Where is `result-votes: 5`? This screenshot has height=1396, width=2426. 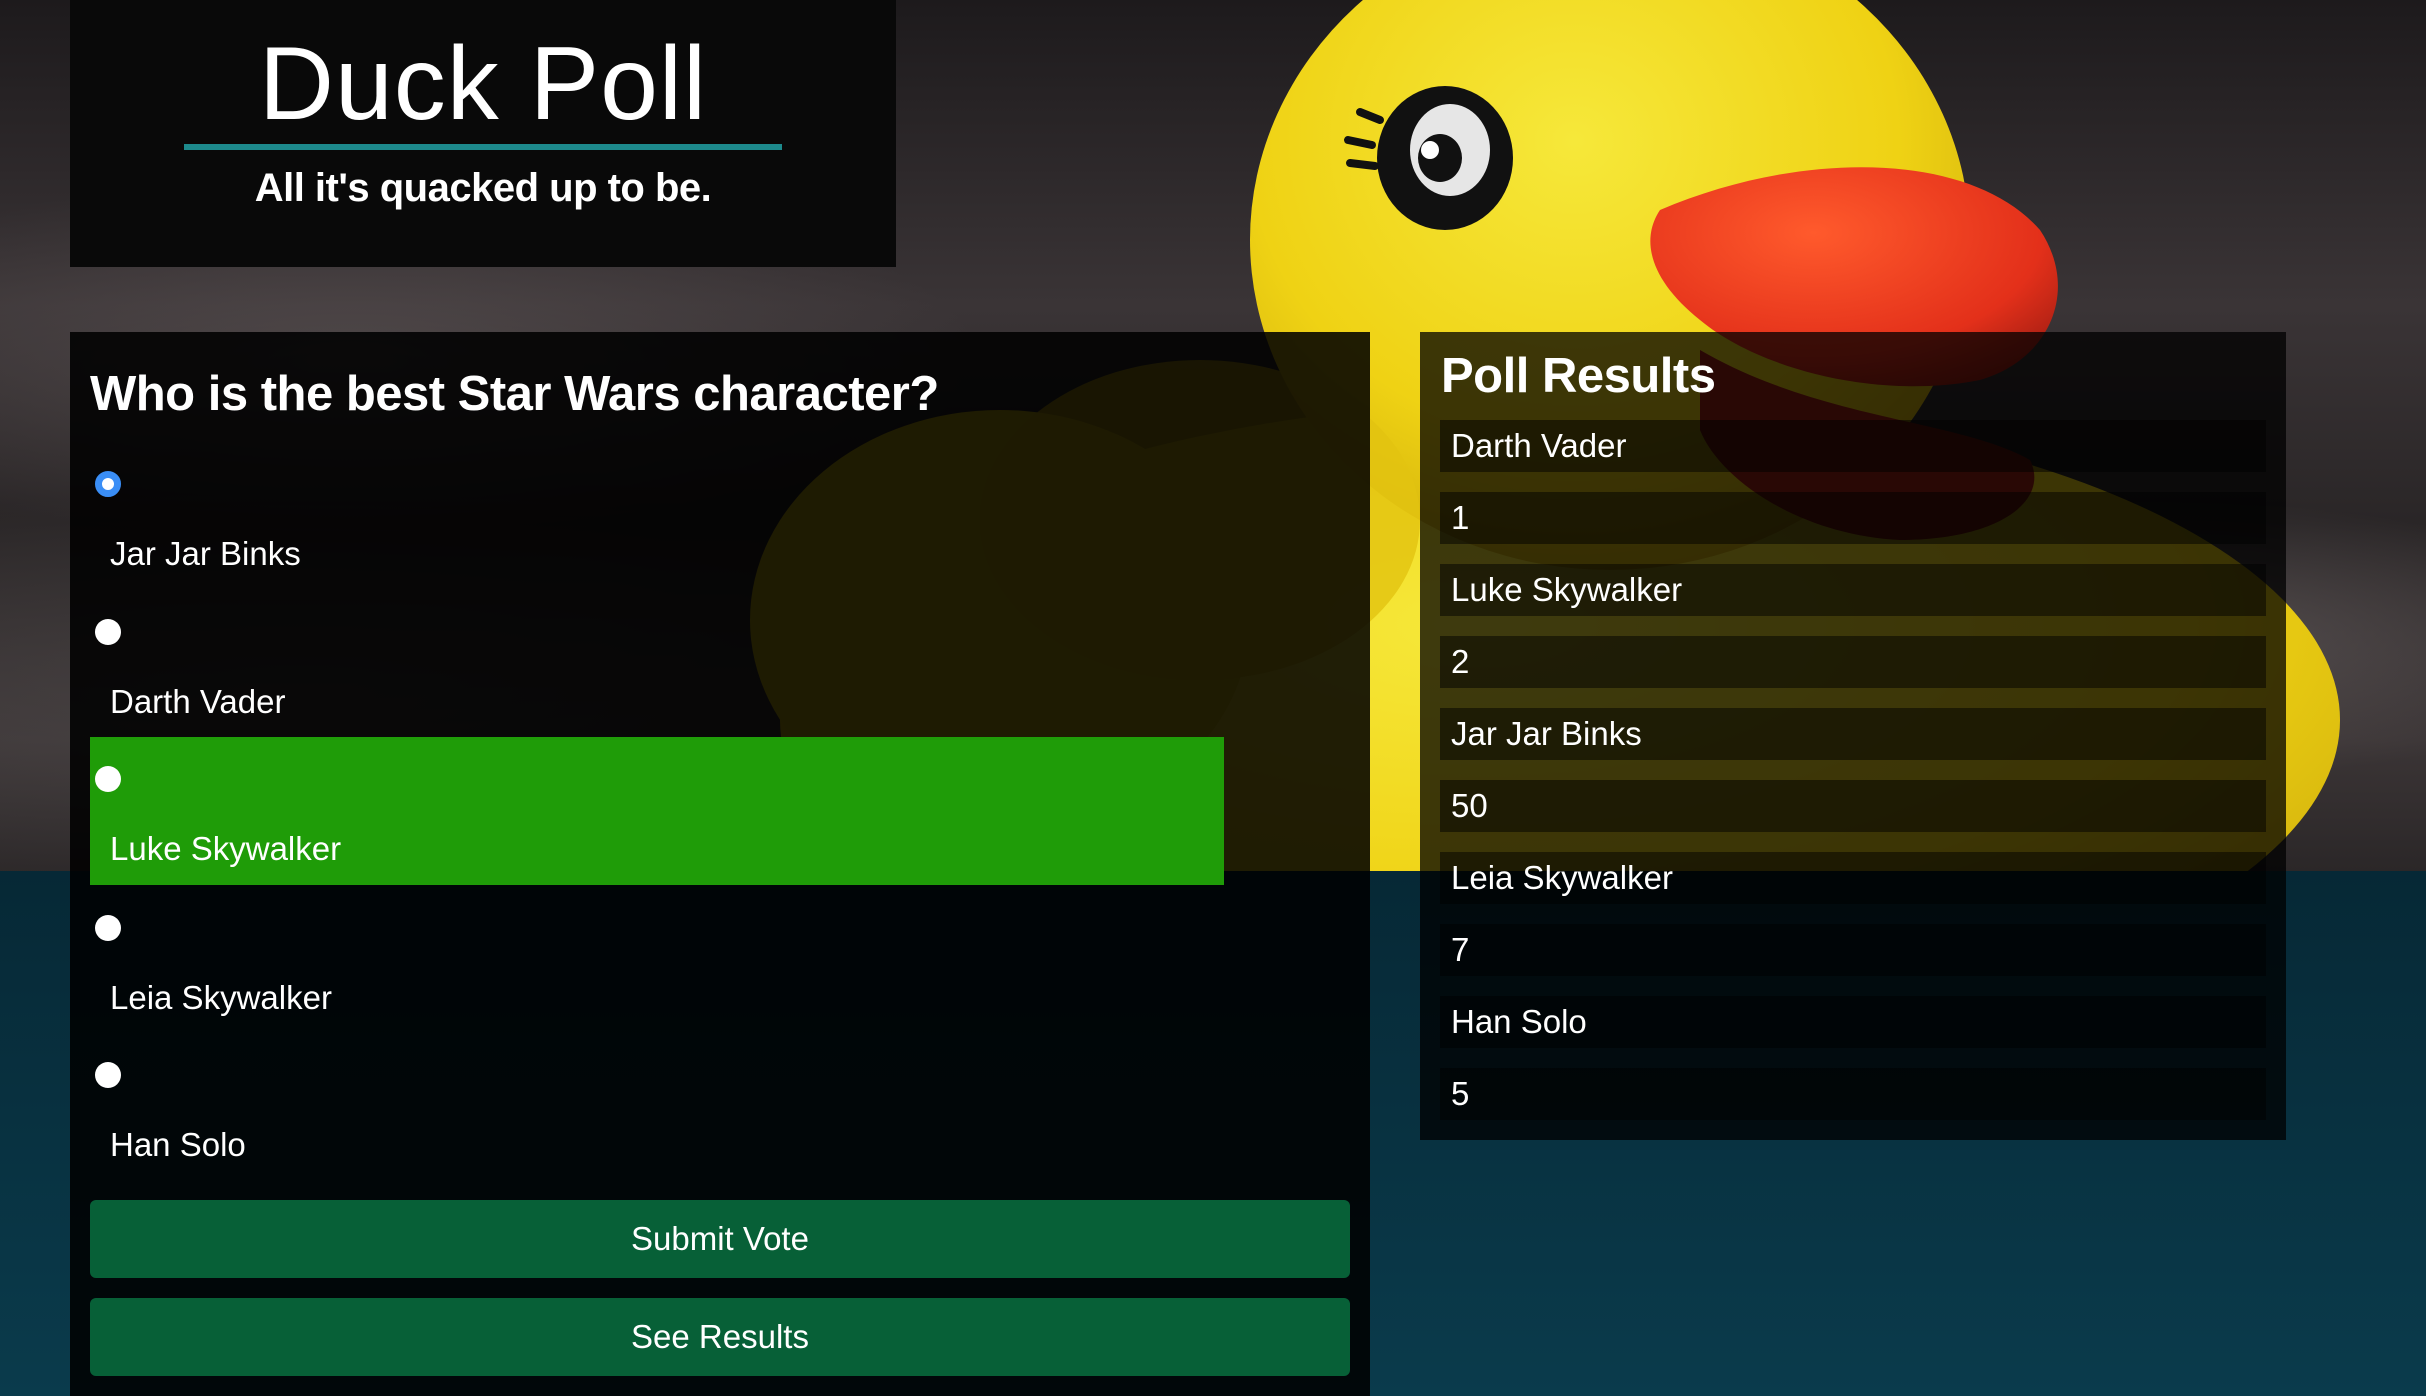
result-votes: 5 is located at coordinates (1853, 1094).